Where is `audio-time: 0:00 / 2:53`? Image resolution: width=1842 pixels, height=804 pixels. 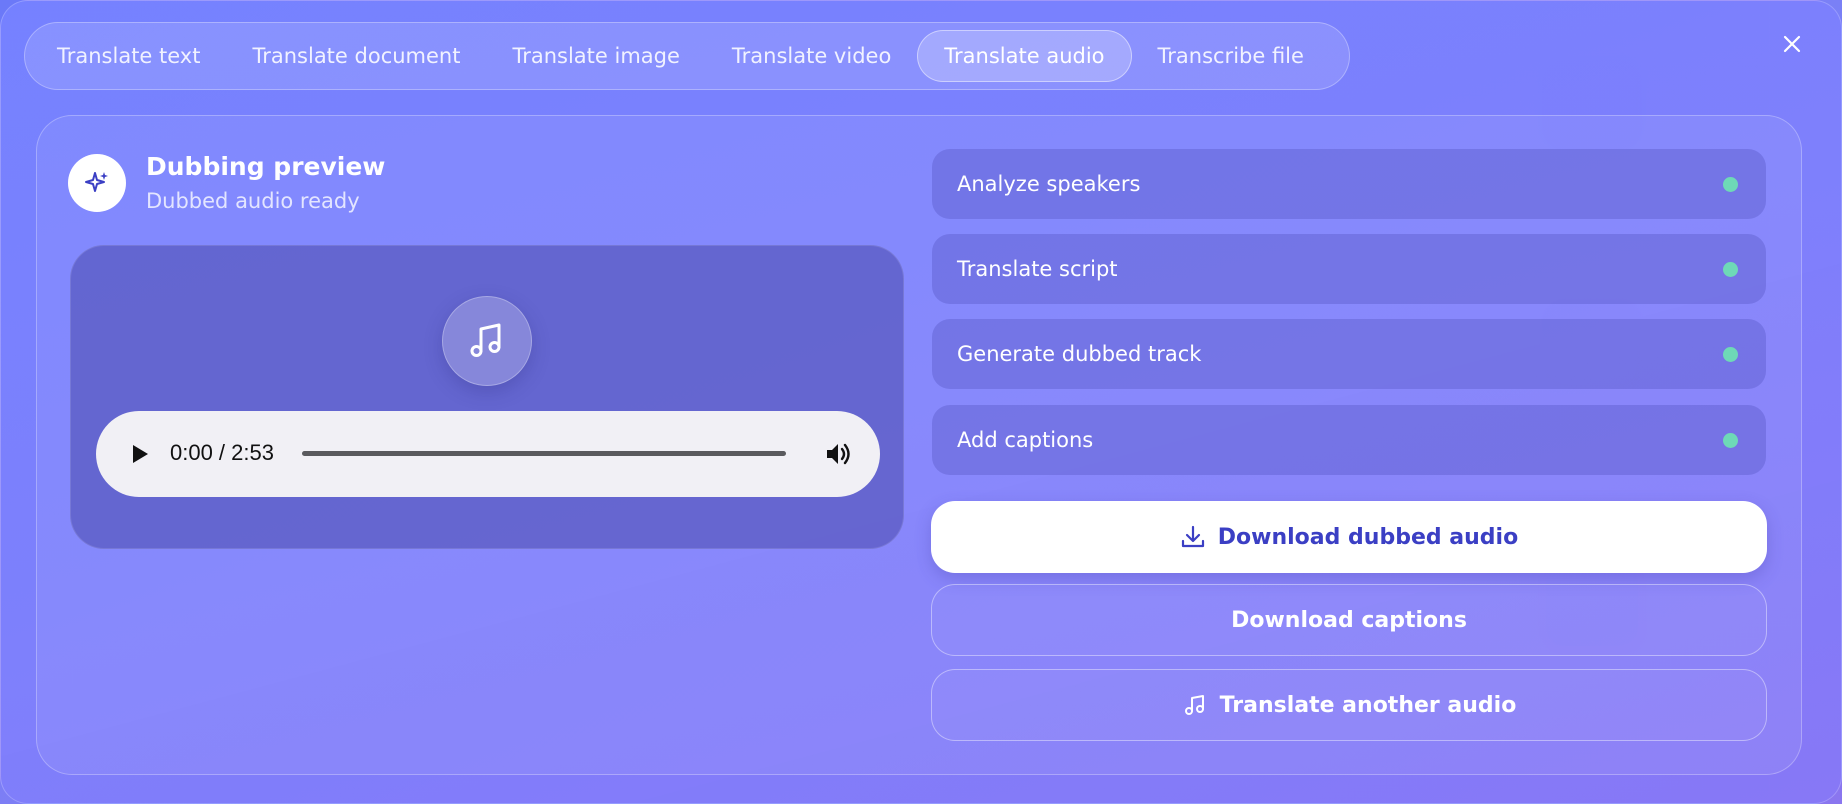
audio-time: 0:00 / 2:53 is located at coordinates (222, 452).